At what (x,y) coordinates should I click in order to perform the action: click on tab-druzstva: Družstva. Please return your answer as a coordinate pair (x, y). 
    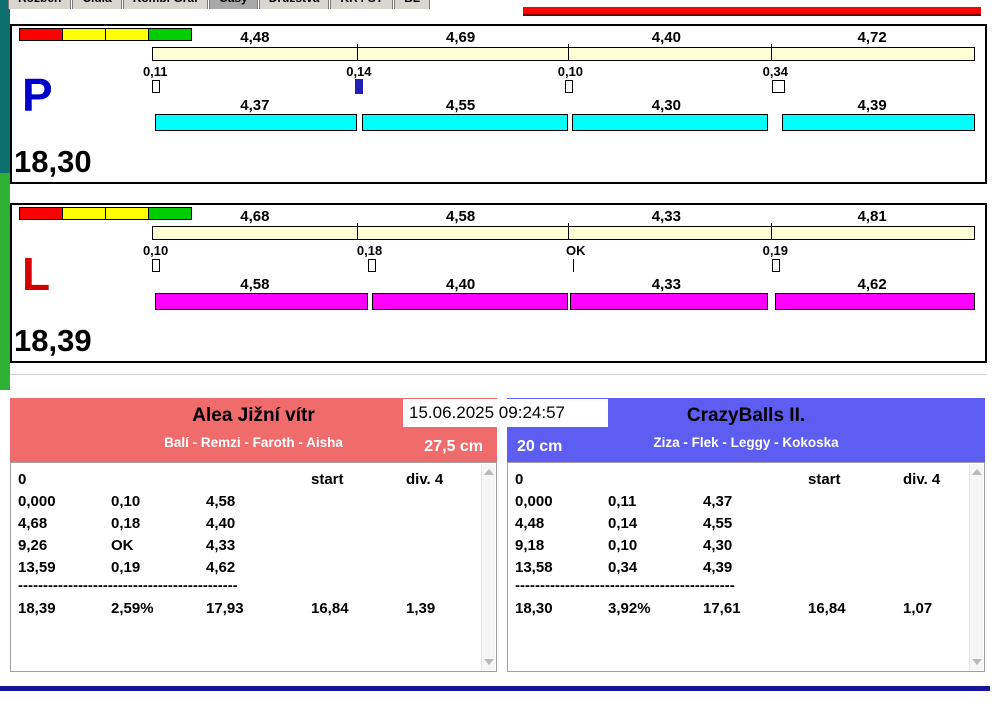
    Looking at the image, I should click on (294, 4).